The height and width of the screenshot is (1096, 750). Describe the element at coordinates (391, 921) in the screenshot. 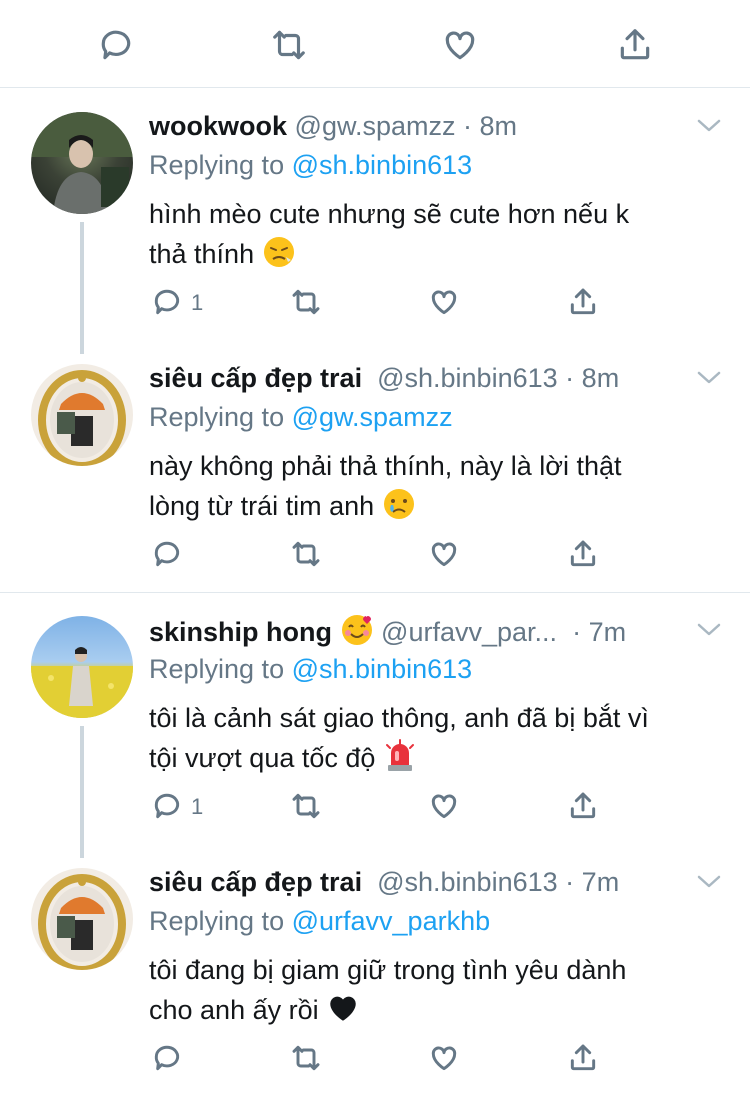

I see `replying-to-link: @urfavv_parkhb` at that location.